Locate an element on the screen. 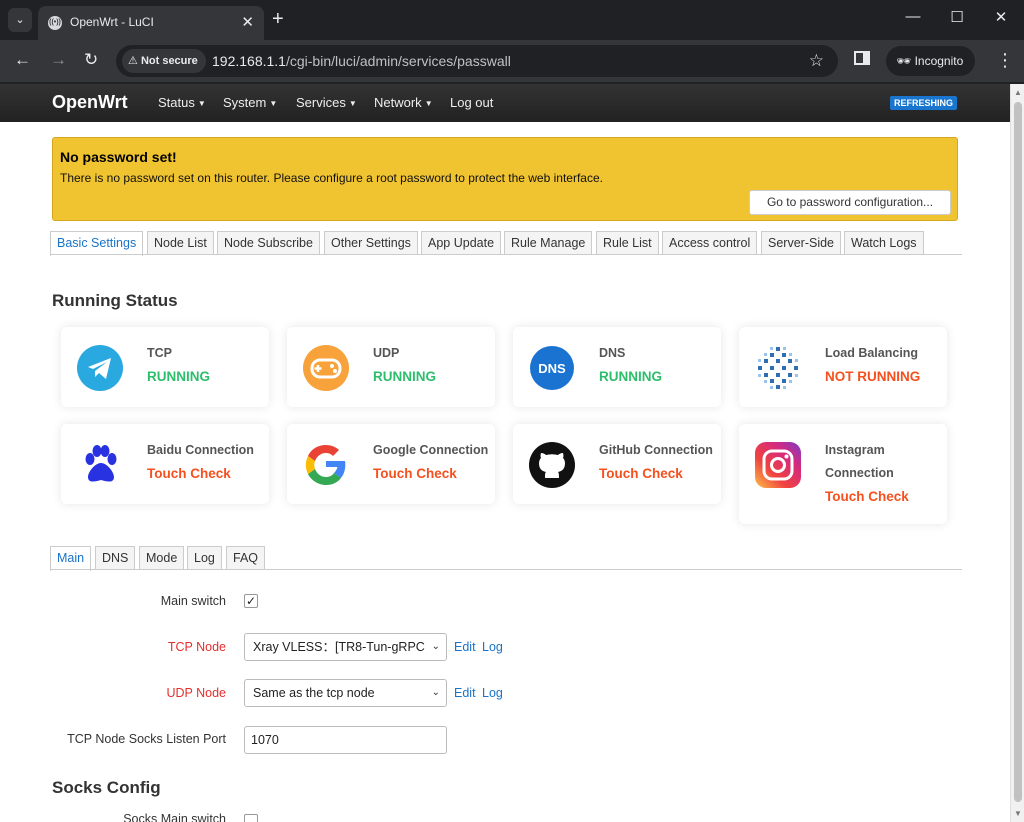 Image resolution: width=1024 pixels, height=822 pixels. tab-watch-logs: Watch Logs is located at coordinates (884, 243).